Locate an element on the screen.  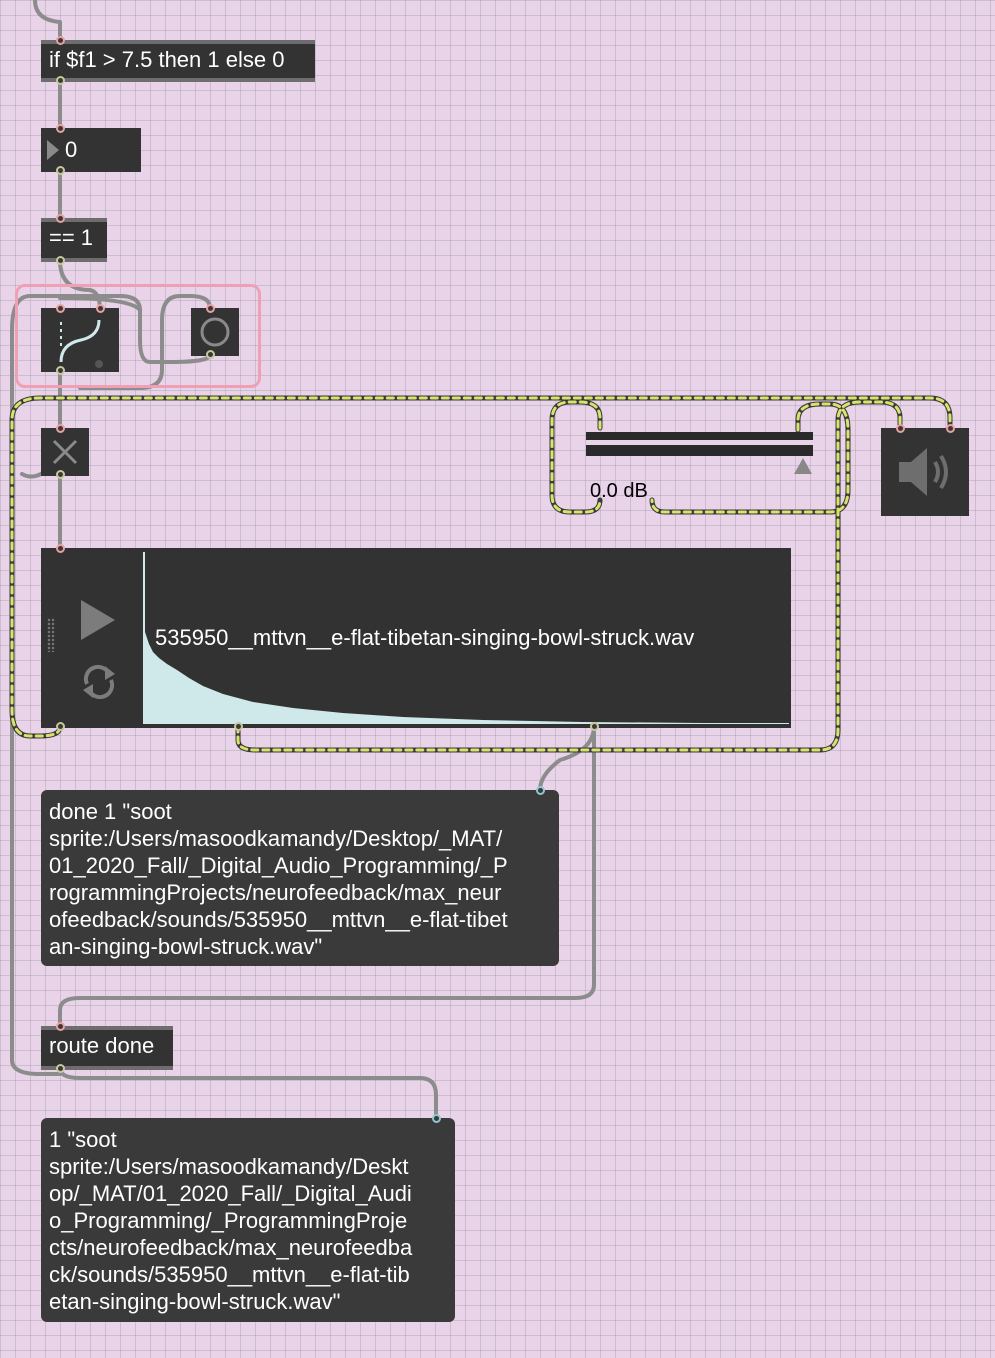
loop-icon is located at coordinates (99, 682).